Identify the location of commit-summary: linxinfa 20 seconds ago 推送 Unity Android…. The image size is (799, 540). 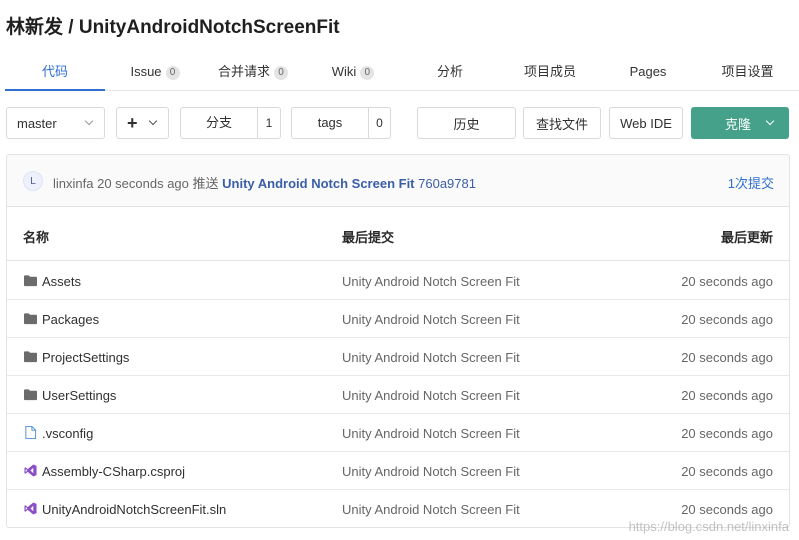
(264, 182).